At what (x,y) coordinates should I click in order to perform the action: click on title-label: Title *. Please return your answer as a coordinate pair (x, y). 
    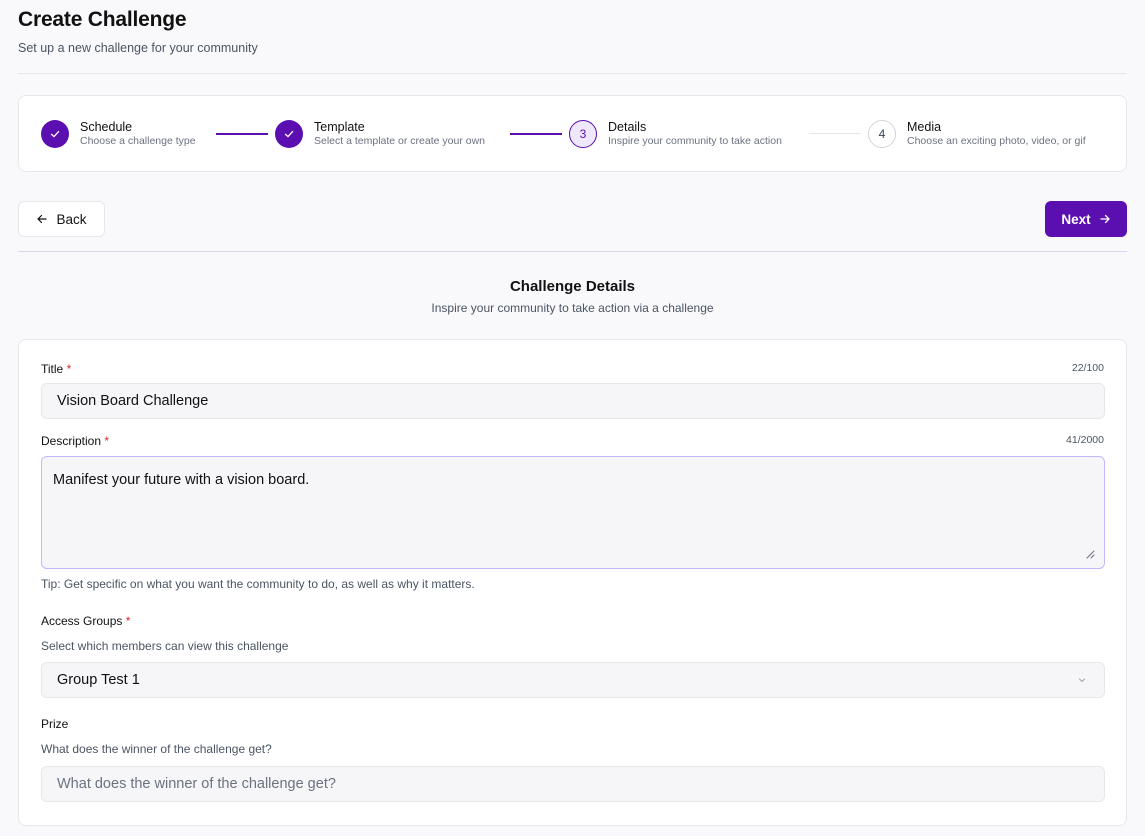
    Looking at the image, I should click on (56, 369).